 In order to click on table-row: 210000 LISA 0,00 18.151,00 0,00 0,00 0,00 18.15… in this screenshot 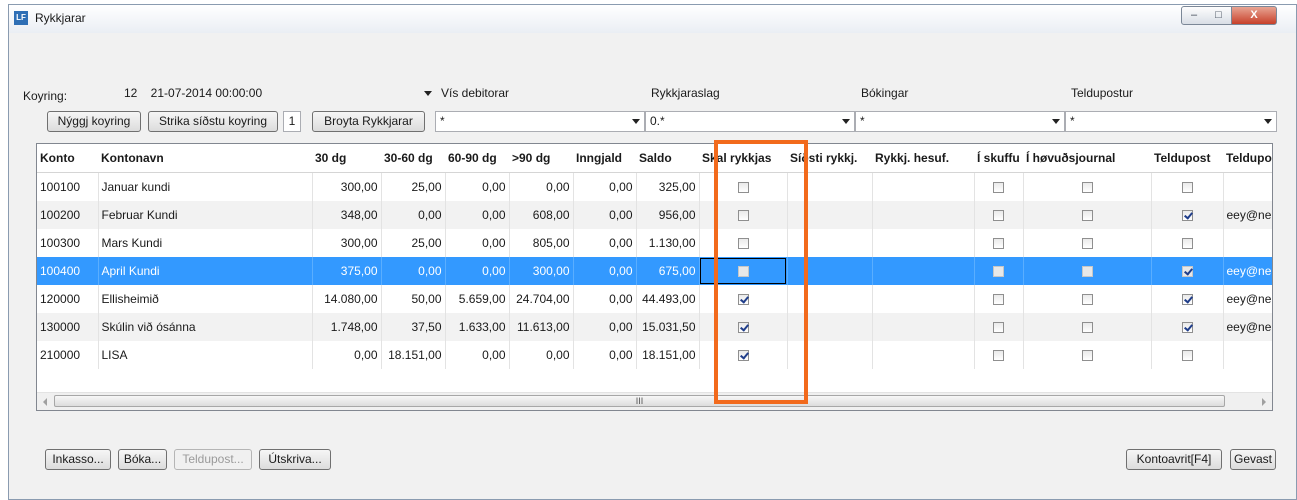, I will do `click(654, 355)`.